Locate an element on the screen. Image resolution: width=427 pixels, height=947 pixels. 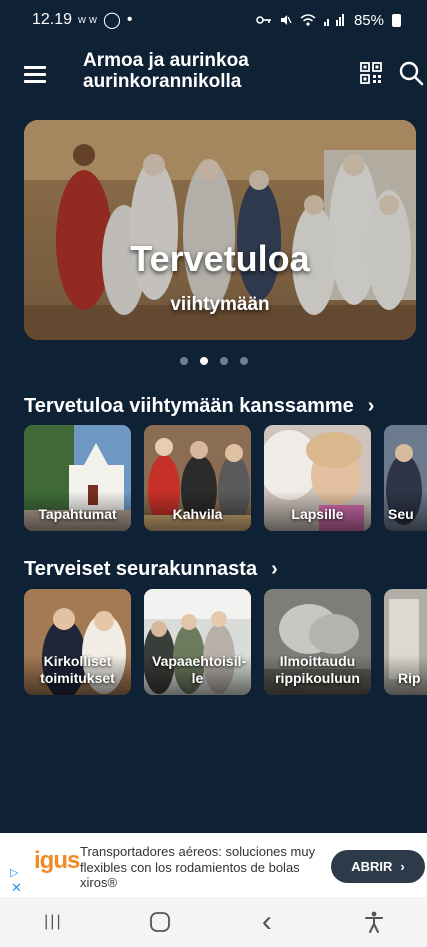
recents-icon: ||| is located at coordinates (53, 921).